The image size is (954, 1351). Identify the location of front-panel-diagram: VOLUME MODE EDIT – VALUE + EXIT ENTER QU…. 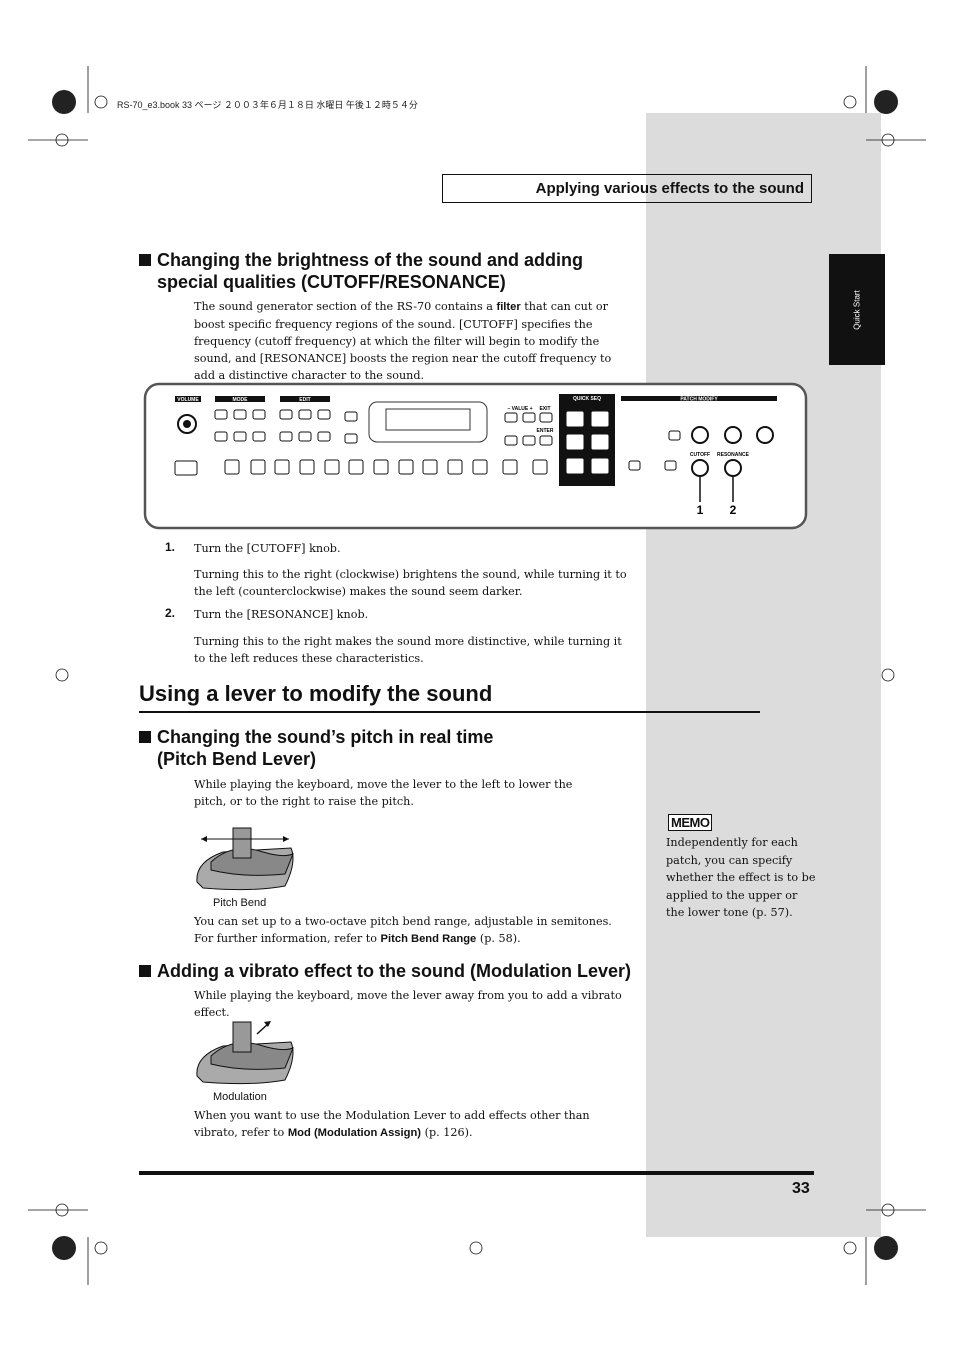
(475, 456).